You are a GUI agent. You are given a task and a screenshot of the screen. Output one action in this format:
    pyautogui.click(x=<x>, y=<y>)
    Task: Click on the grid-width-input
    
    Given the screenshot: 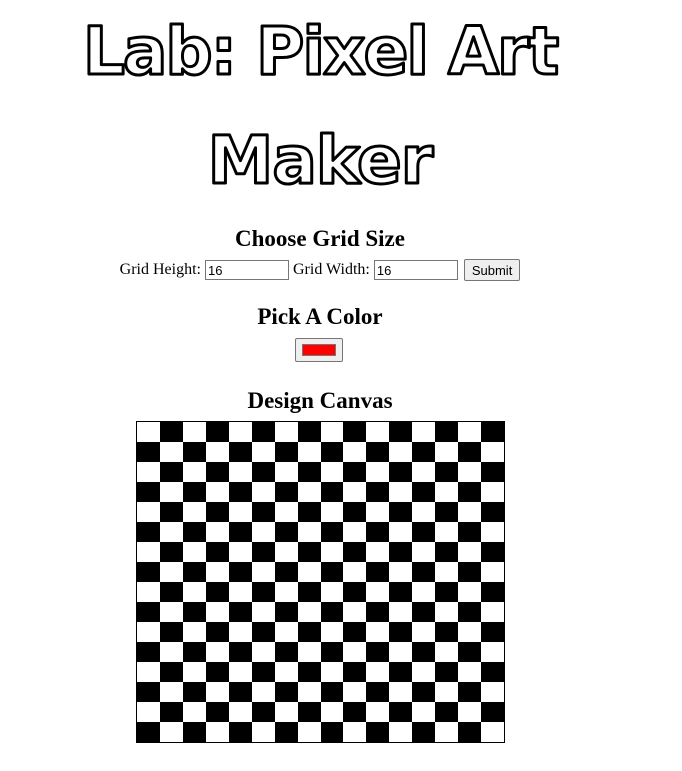 What is the action you would take?
    pyautogui.click(x=415, y=270)
    